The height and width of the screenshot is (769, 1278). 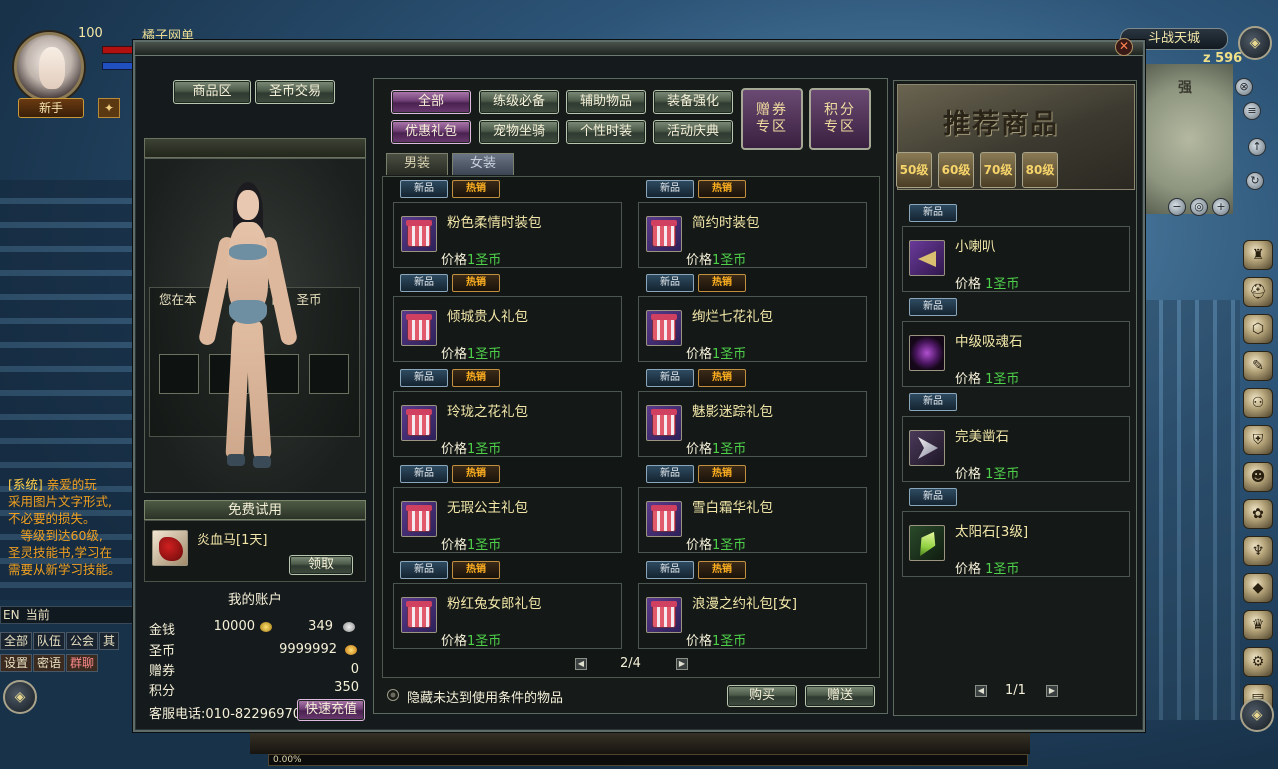 I want to click on zoom-out-icon: −, so click(x=1177, y=207).